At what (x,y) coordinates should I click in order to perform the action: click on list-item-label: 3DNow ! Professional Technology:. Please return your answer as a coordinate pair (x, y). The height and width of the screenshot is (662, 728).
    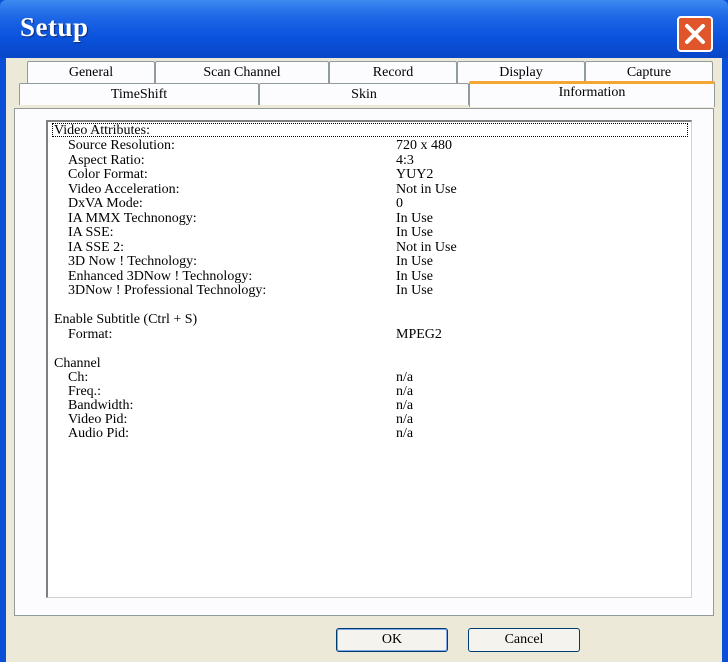
    Looking at the image, I should click on (167, 290).